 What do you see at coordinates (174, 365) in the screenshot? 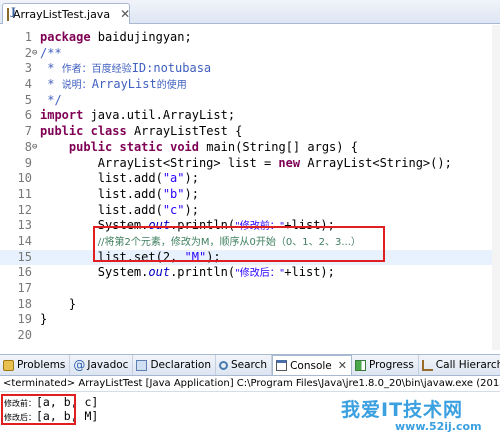
I see `tab-declaration: Declaration` at bounding box center [174, 365].